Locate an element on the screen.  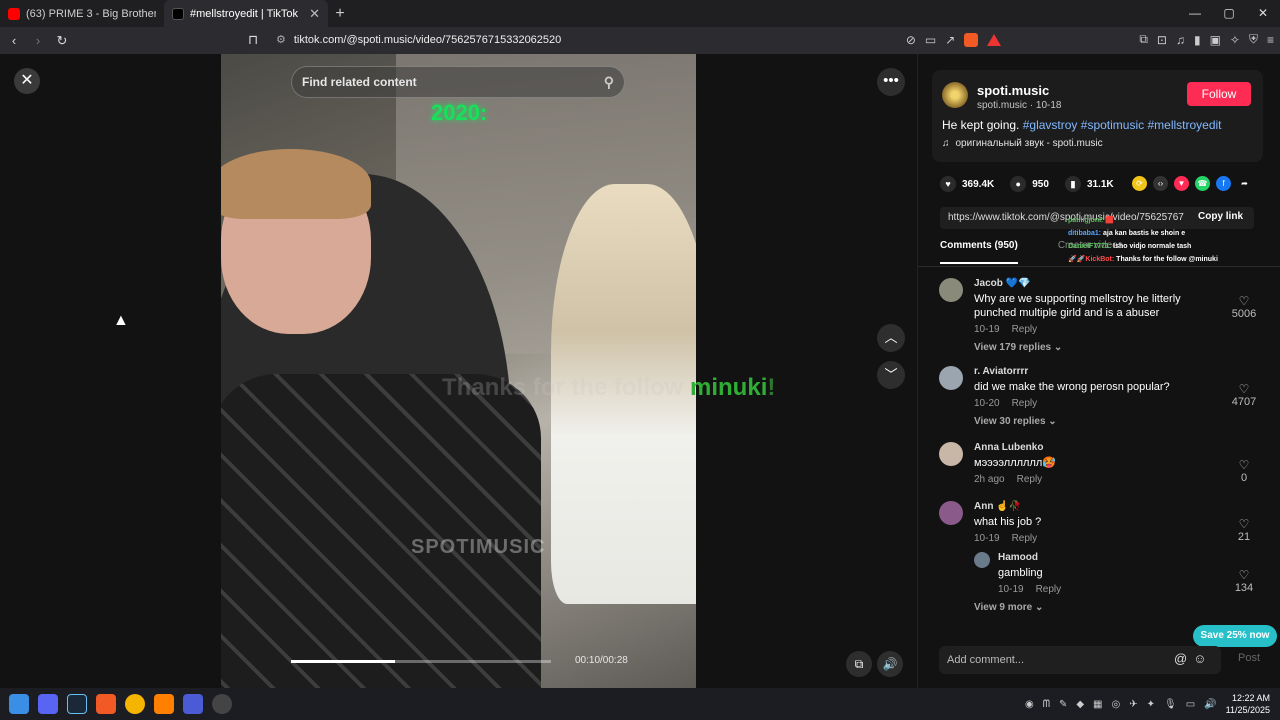
follow-button: Follow is located at coordinates (1219, 94).